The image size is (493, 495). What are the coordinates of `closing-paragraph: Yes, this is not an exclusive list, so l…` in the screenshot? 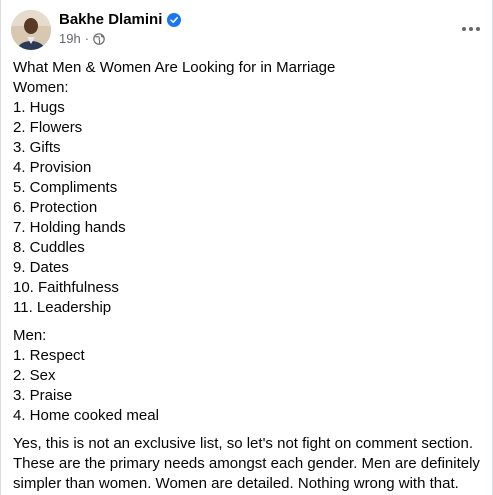 It's located at (246, 463).